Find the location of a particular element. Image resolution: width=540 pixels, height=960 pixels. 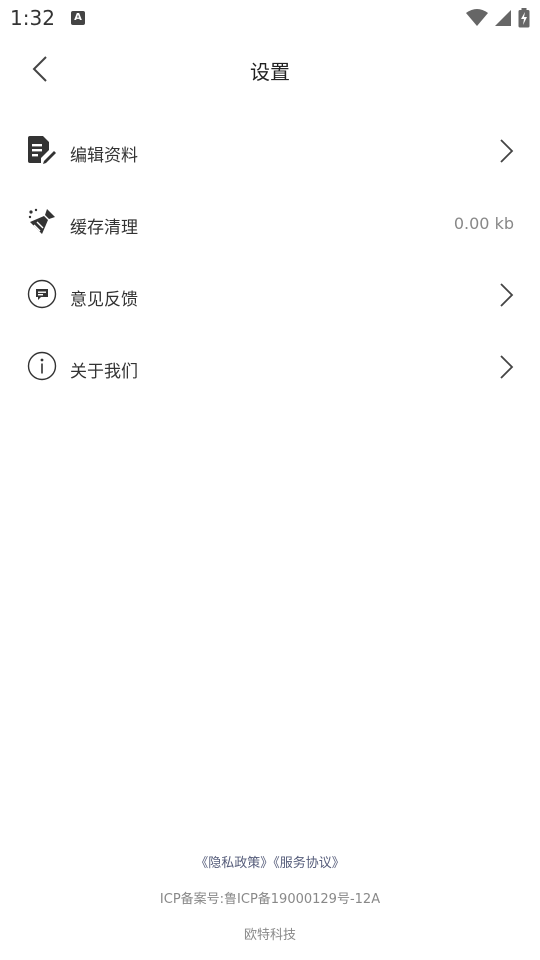

broom-icon is located at coordinates (42, 222).